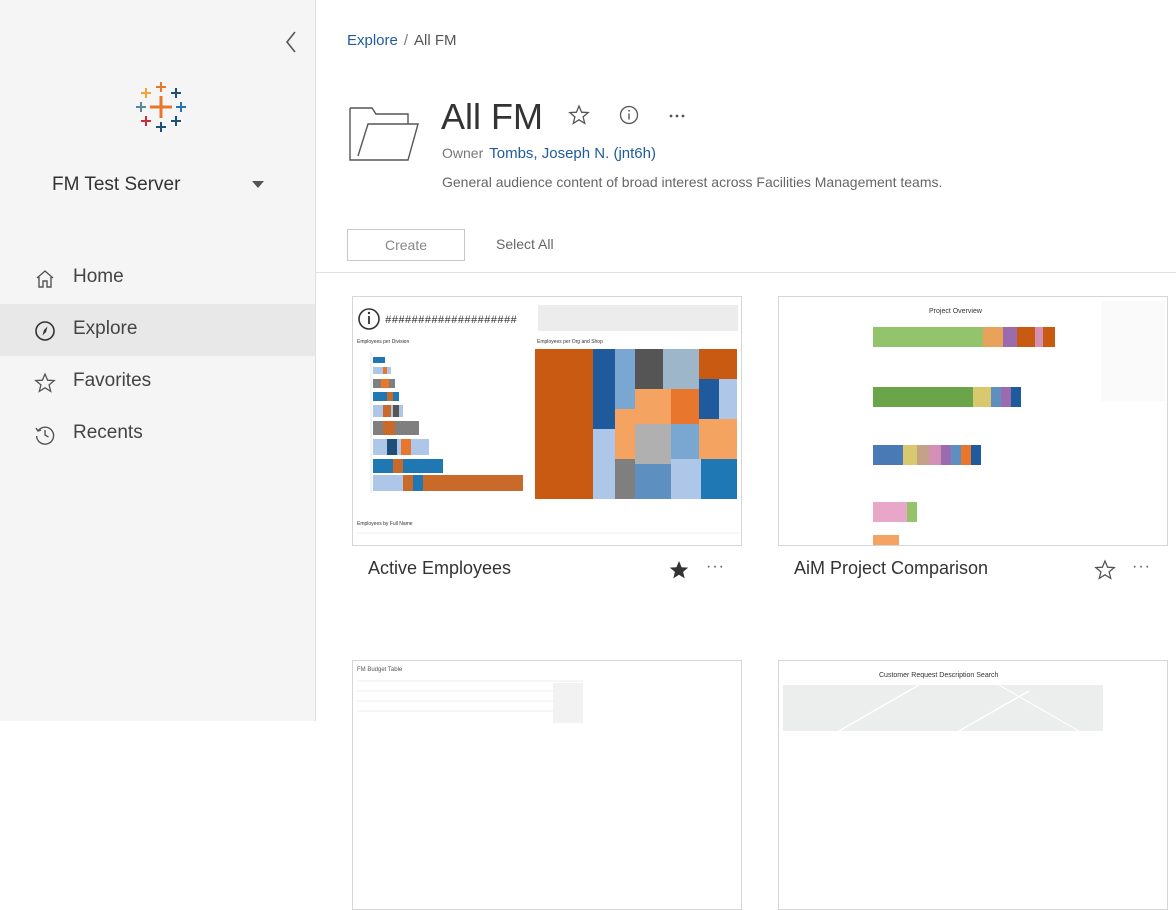  What do you see at coordinates (112, 380) in the screenshot?
I see `sidebar-item-label: Favorites` at bounding box center [112, 380].